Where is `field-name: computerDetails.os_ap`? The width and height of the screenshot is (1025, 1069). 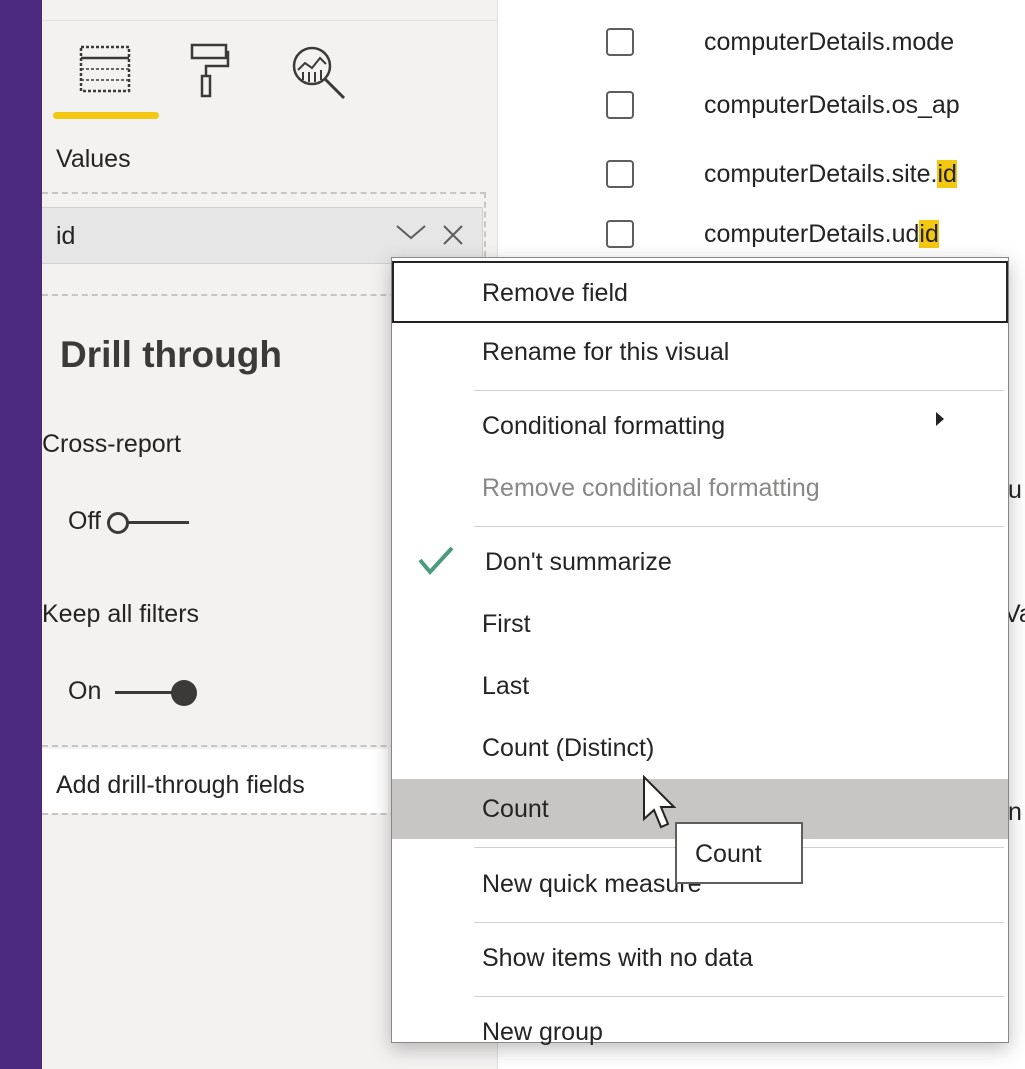
field-name: computerDetails.os_ap is located at coordinates (832, 104).